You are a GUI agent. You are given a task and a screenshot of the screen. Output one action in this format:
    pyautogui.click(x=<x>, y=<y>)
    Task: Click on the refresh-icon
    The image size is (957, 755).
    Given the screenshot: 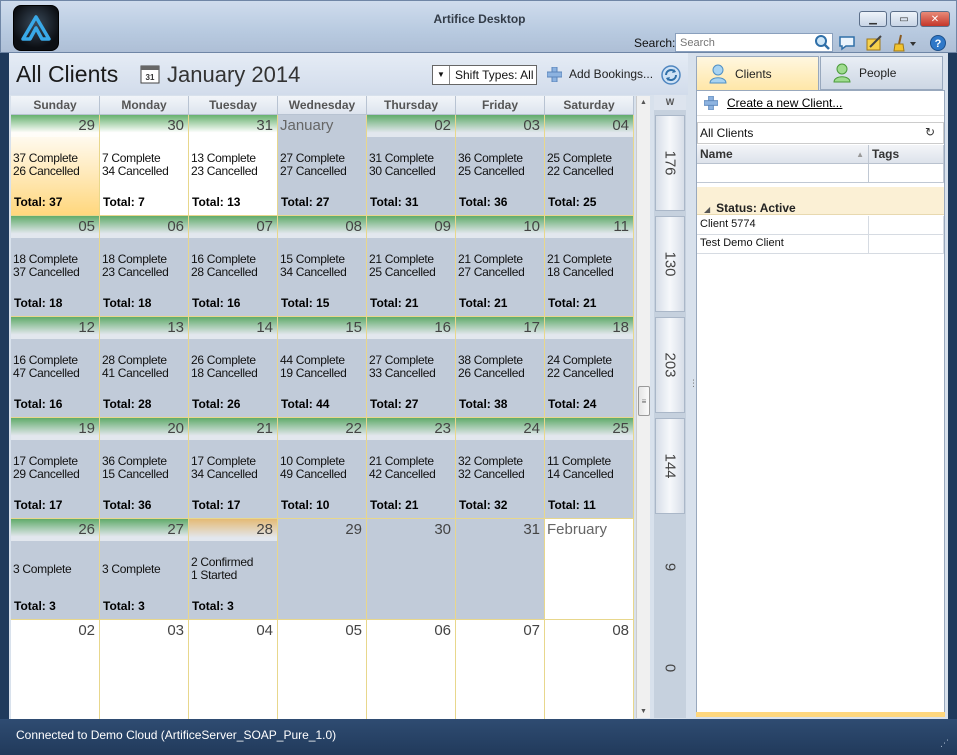 What is the action you would take?
    pyautogui.click(x=671, y=75)
    